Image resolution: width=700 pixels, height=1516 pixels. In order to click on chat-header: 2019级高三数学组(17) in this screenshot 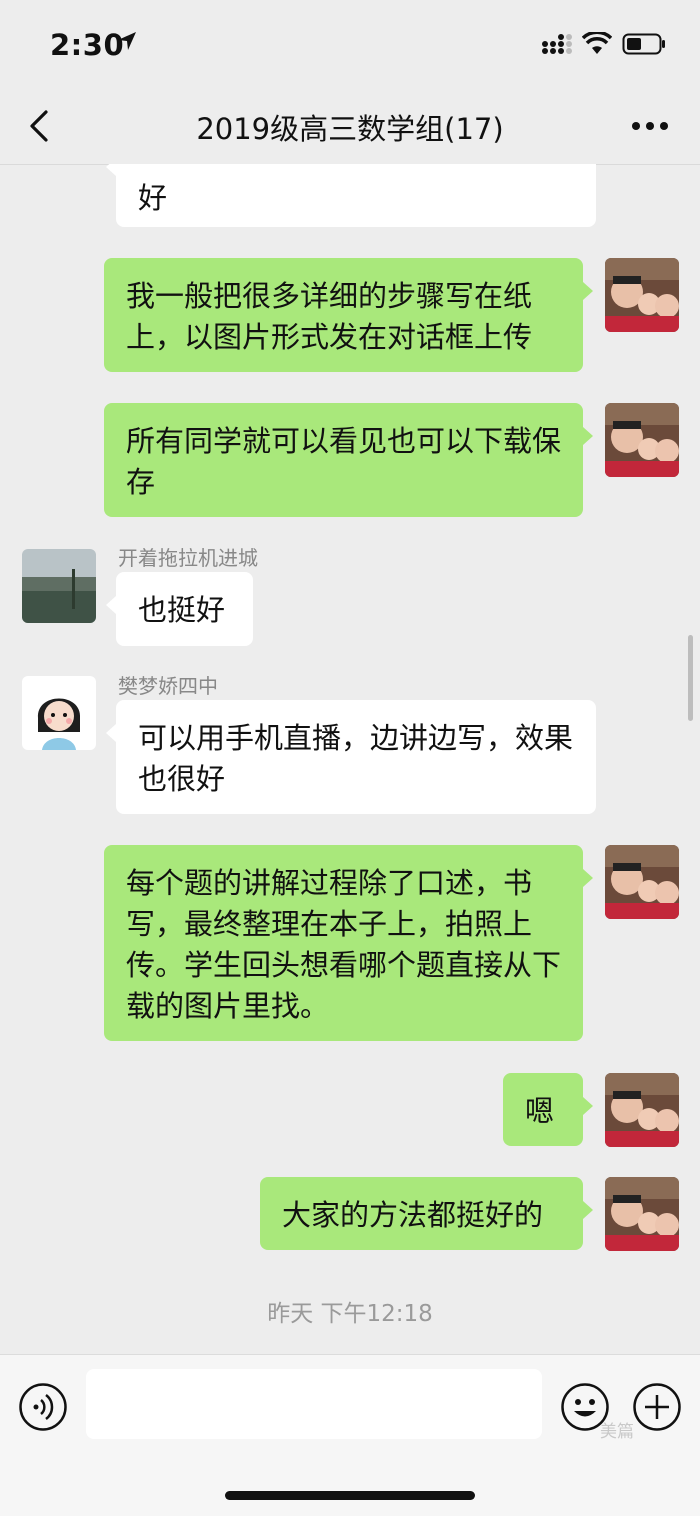, I will do `click(350, 128)`.